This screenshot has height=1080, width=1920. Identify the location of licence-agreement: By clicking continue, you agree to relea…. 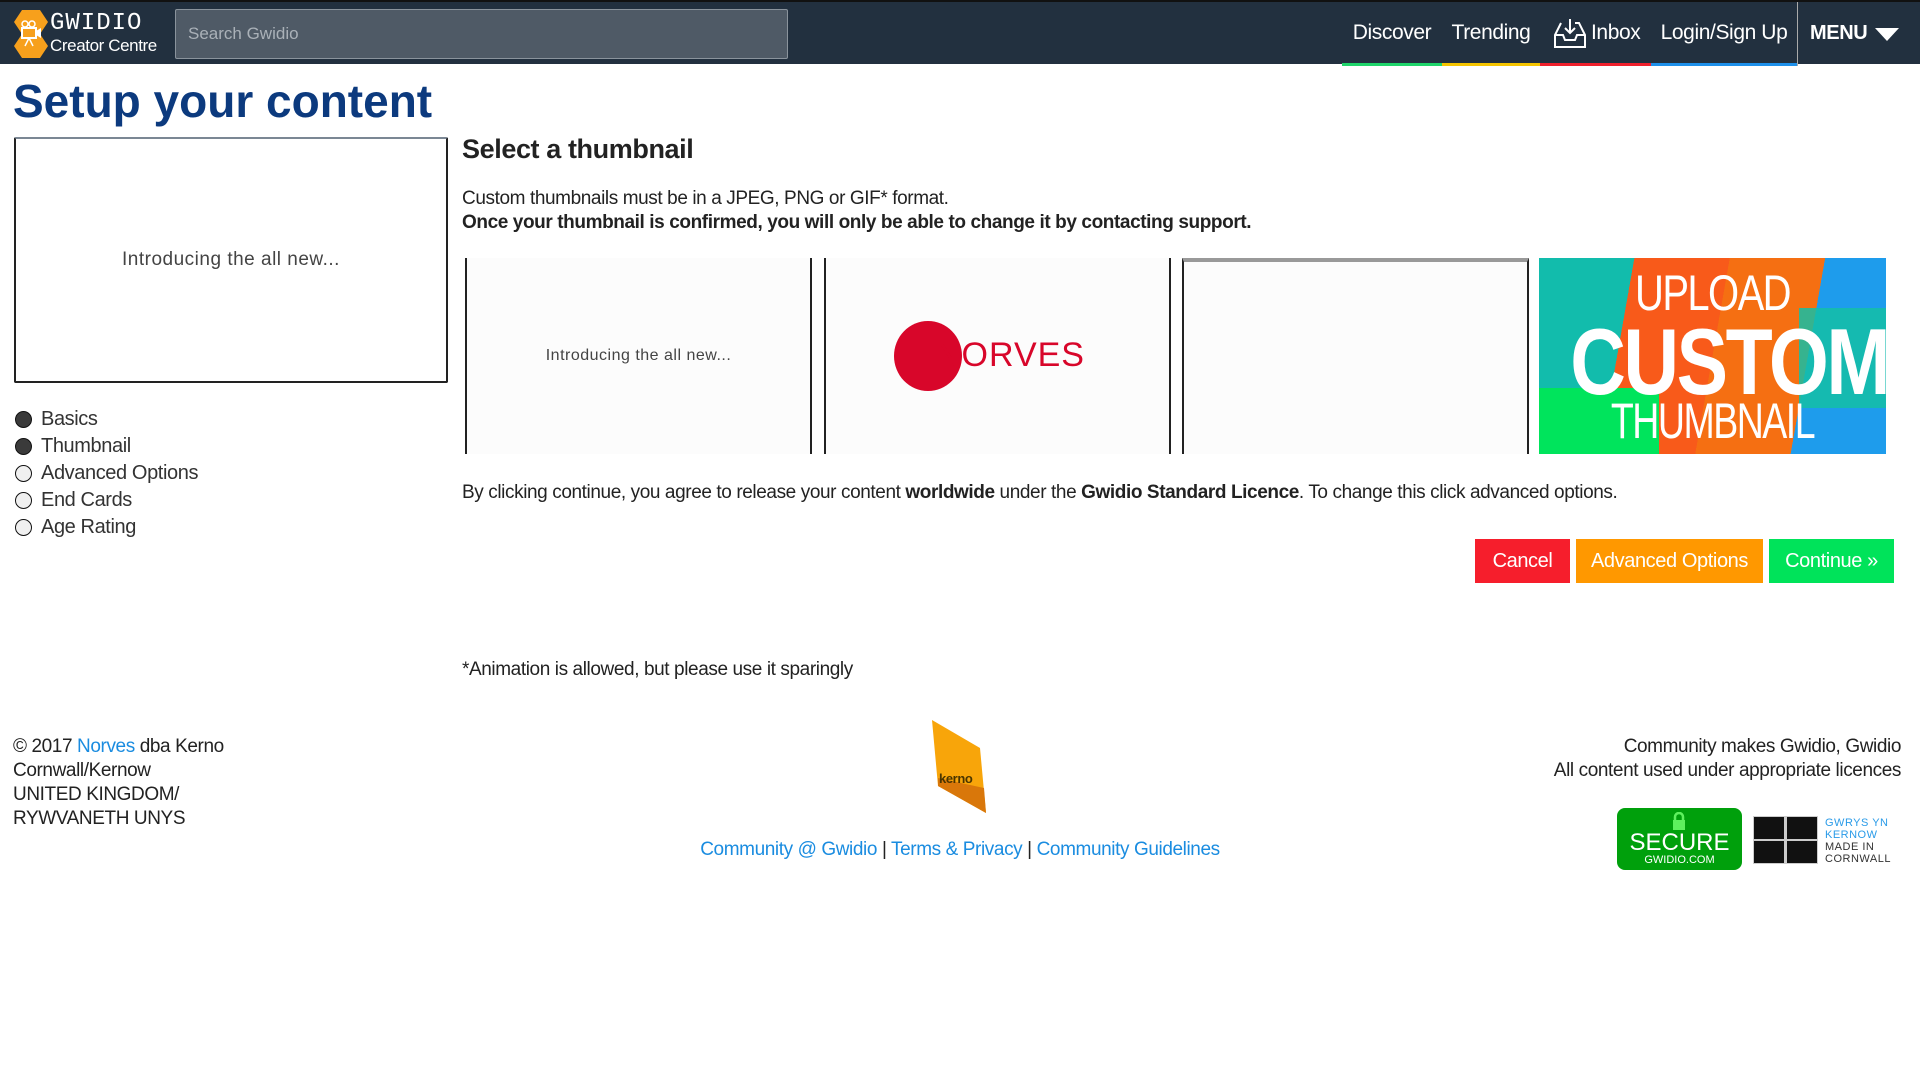
(1040, 493).